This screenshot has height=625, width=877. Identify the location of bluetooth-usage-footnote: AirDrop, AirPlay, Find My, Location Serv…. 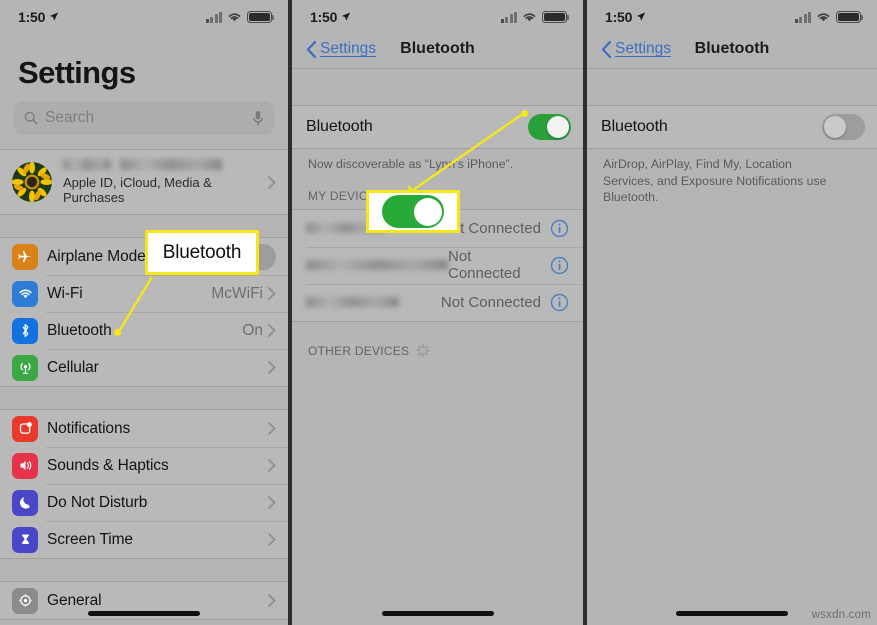
(715, 181).